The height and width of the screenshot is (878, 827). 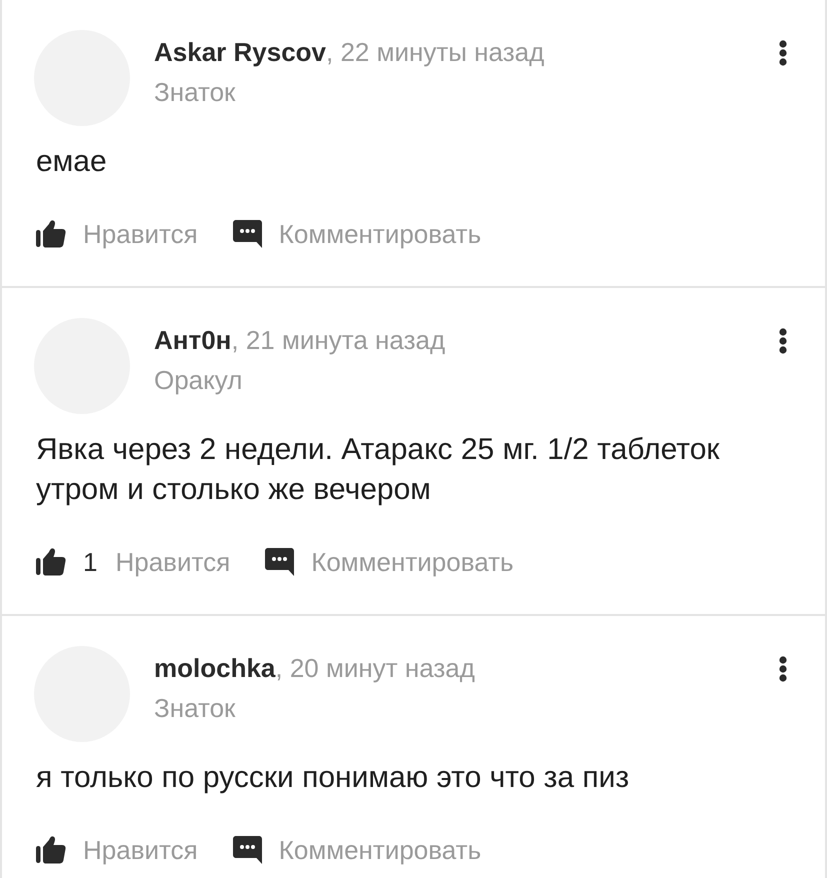 What do you see at coordinates (435, 52) in the screenshot?
I see `comment-time: , 22 минуты назад` at bounding box center [435, 52].